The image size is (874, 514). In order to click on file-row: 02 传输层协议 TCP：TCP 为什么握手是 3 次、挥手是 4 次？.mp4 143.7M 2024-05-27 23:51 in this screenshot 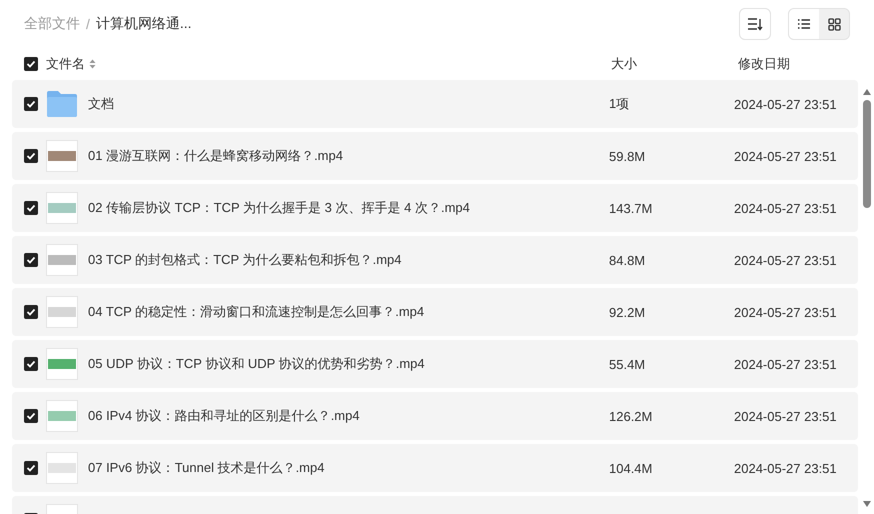, I will do `click(435, 208)`.